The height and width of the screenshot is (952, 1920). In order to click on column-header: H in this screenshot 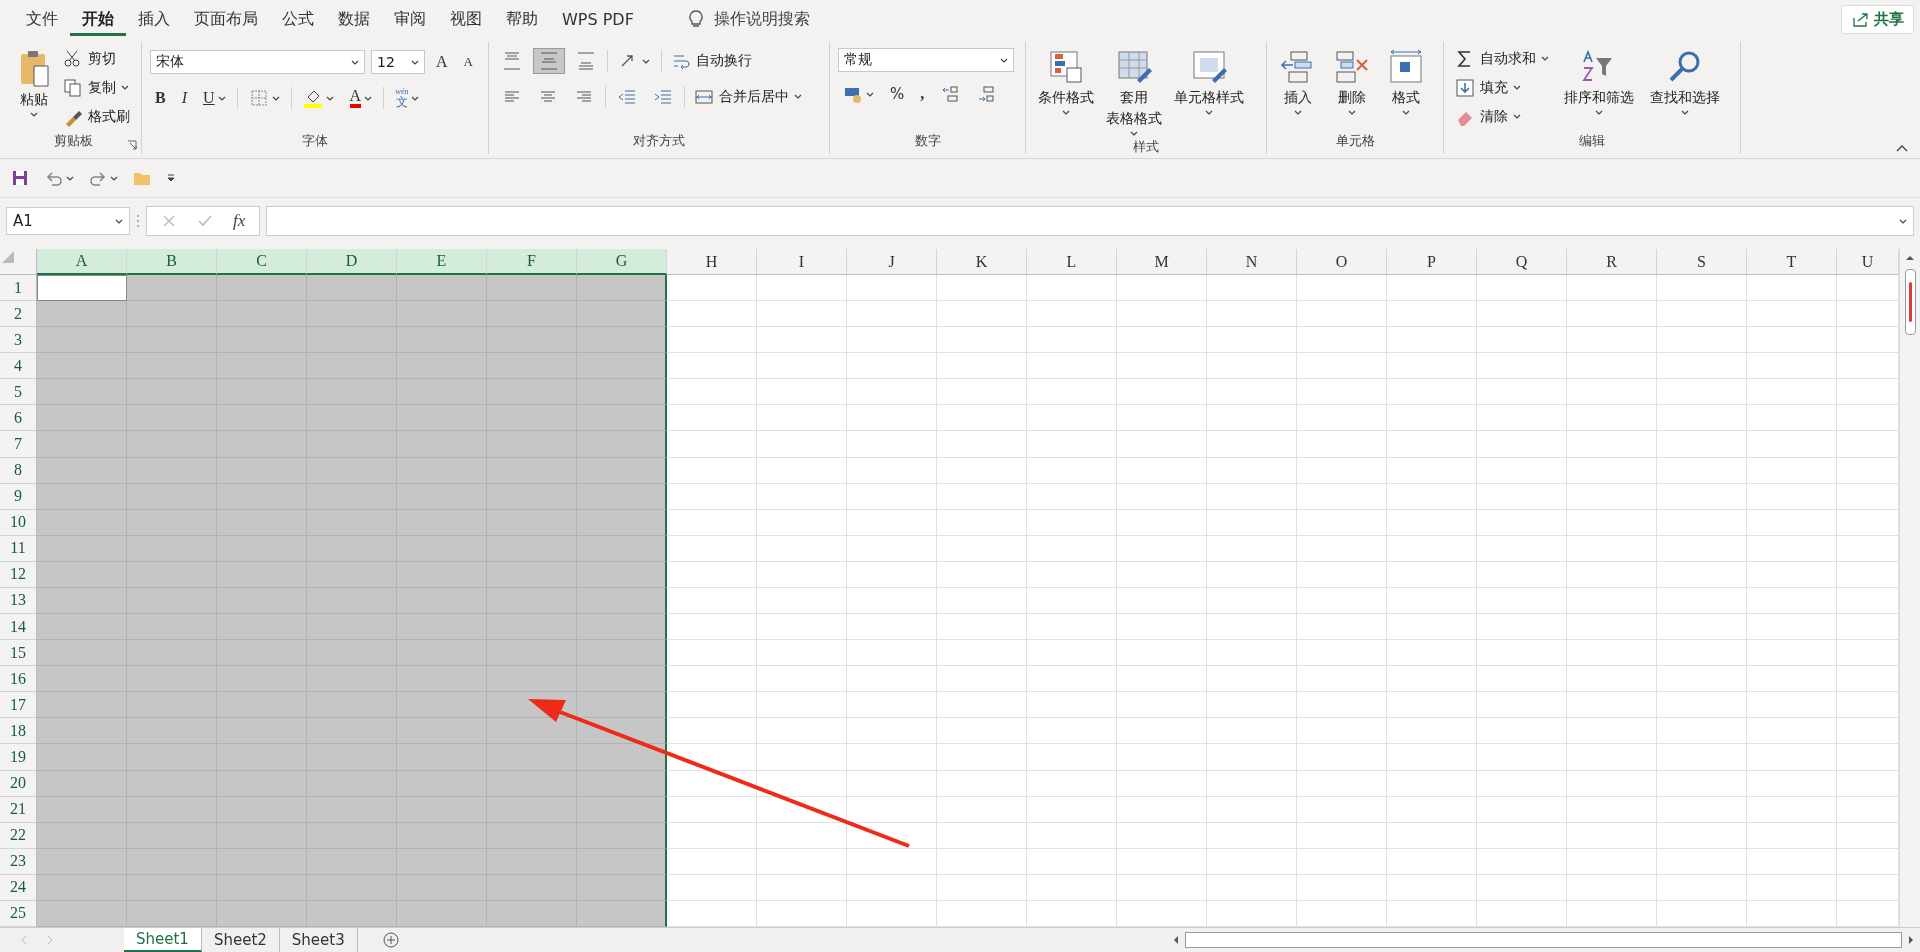, I will do `click(712, 262)`.